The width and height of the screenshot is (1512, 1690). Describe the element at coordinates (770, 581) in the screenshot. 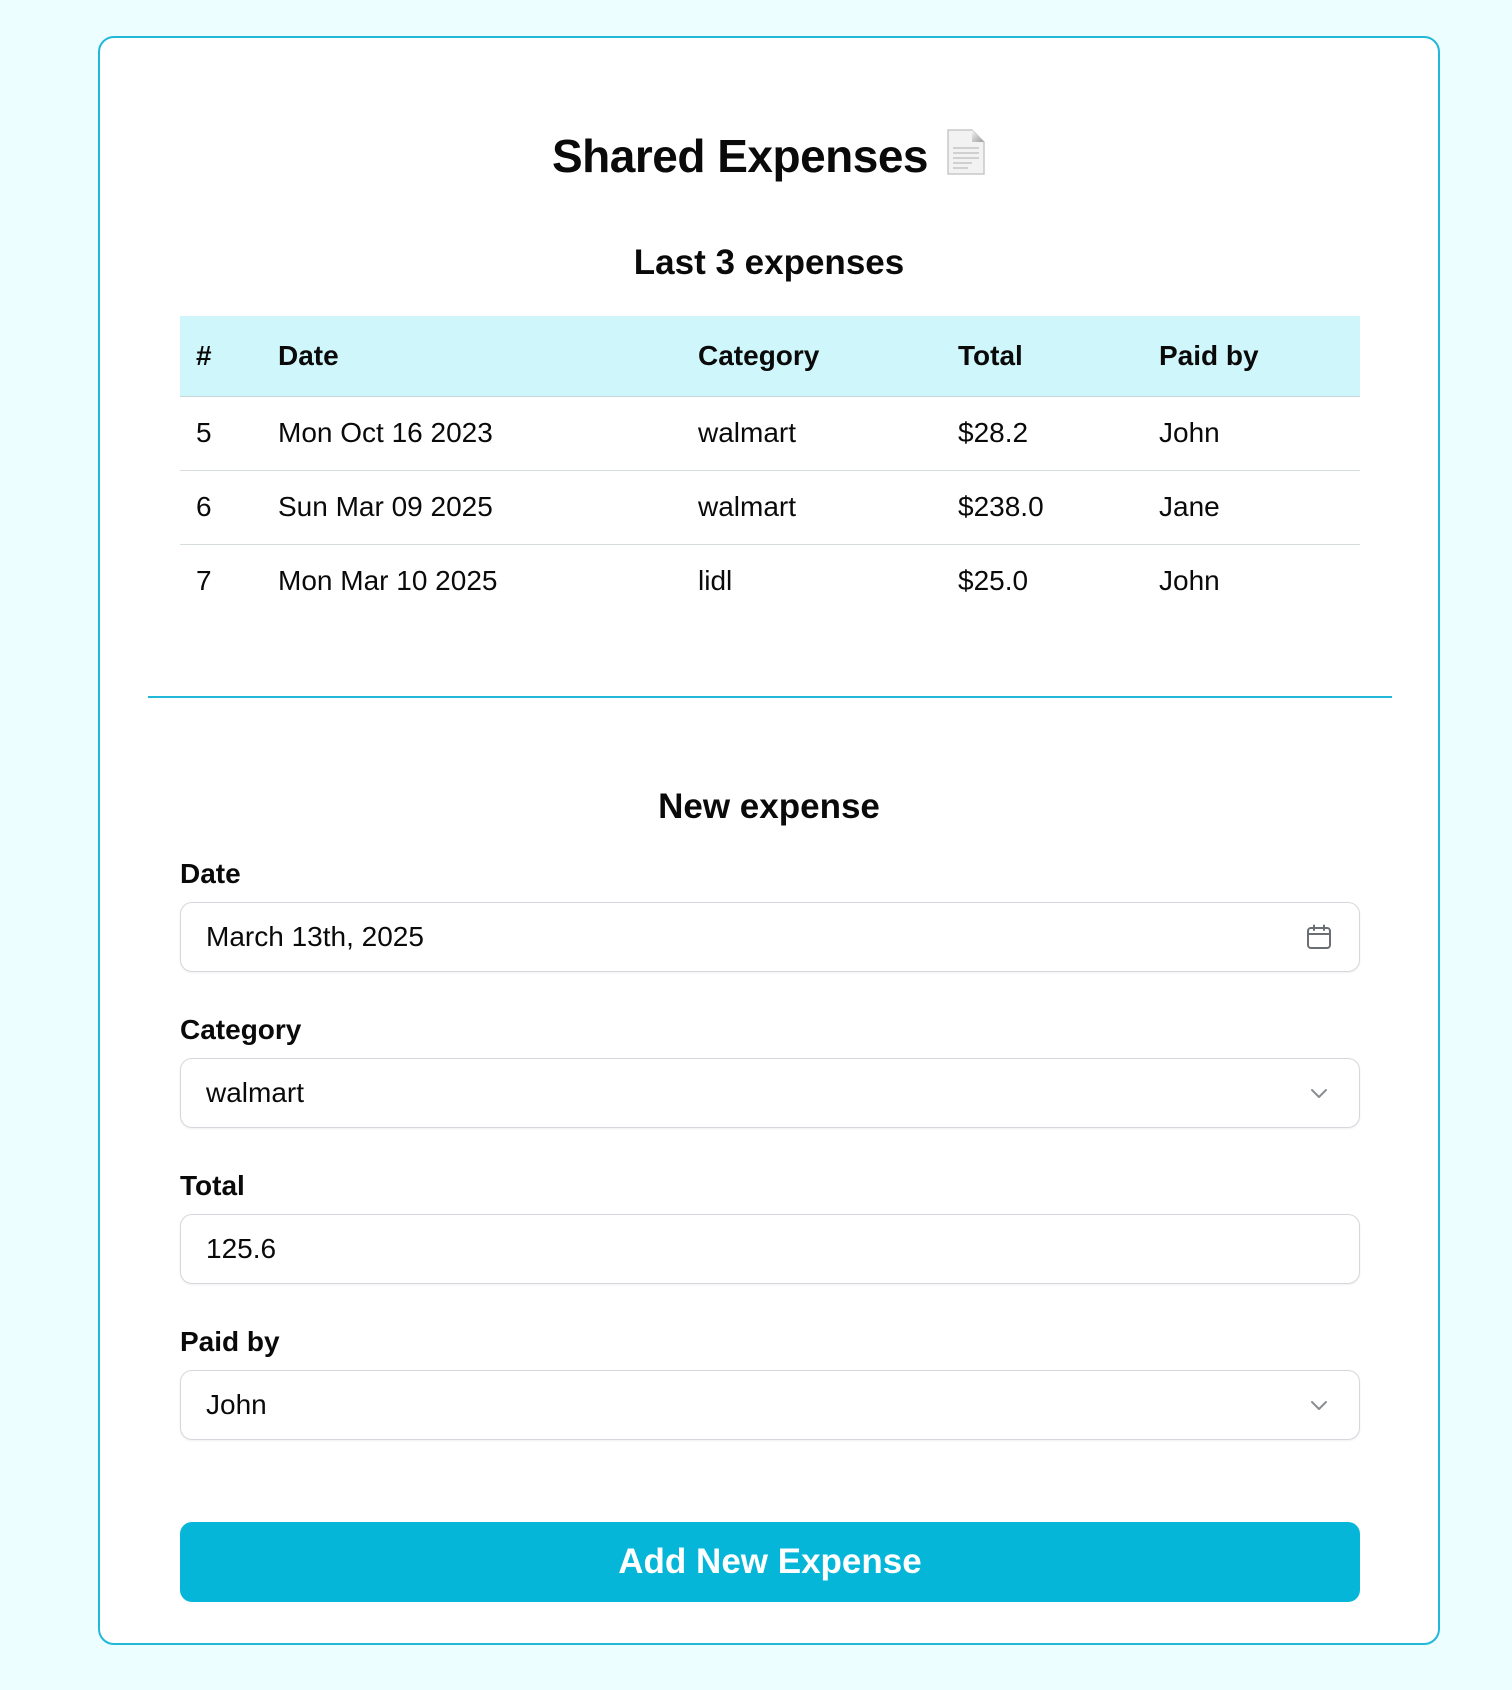

I see `table-row: 7 Mon Mar 10 2025 lidl $25.0 John` at that location.